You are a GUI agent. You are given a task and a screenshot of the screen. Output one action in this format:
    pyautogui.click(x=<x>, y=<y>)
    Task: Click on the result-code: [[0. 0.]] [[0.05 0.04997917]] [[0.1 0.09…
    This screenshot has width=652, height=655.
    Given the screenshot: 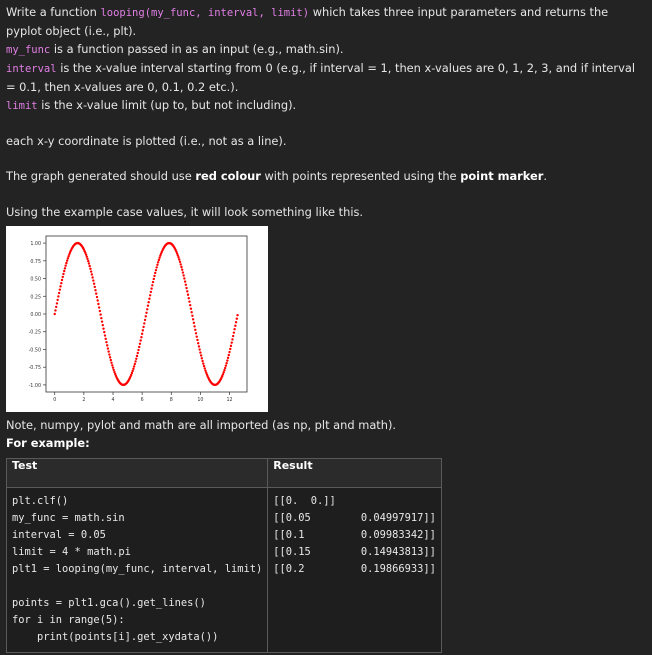 What is the action you would take?
    pyautogui.click(x=354, y=535)
    